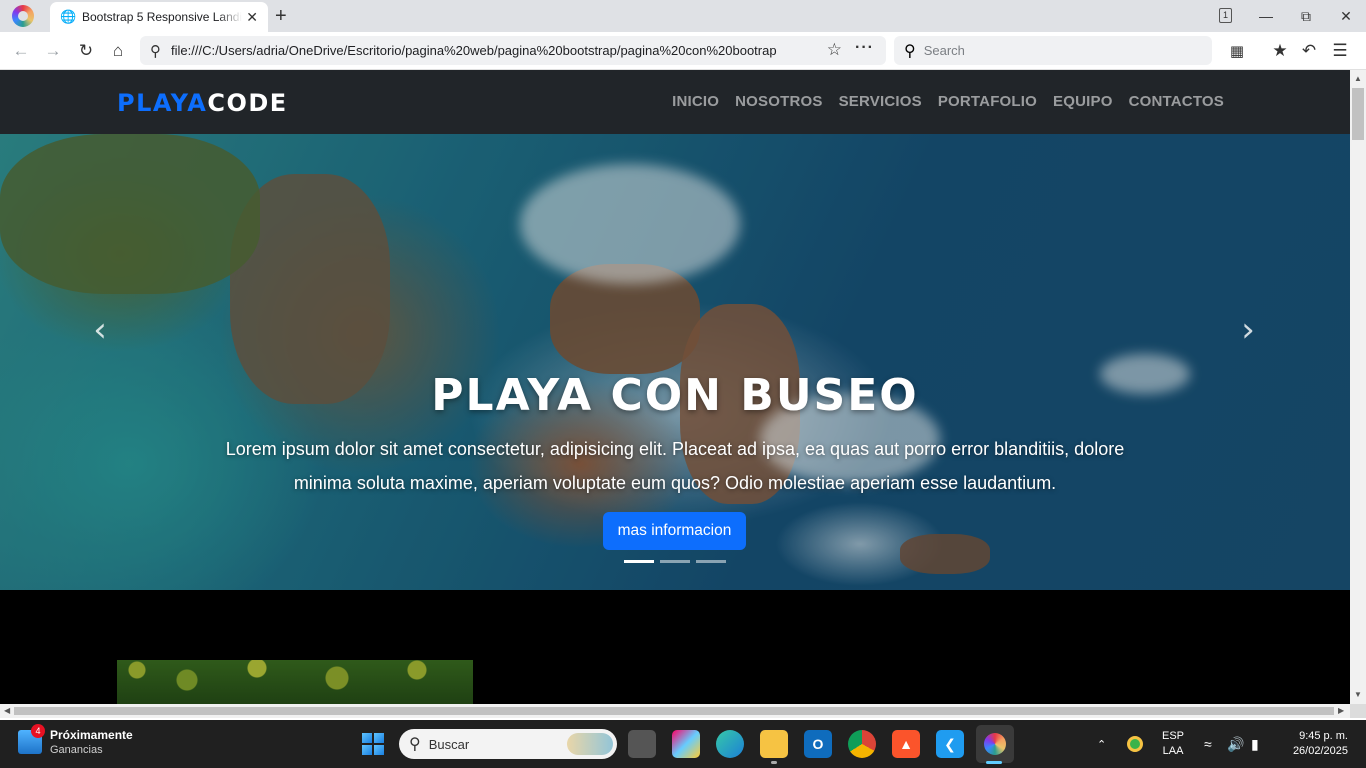  Describe the element at coordinates (1358, 694) in the screenshot. I see `scroll-down-icon: ▼` at that location.